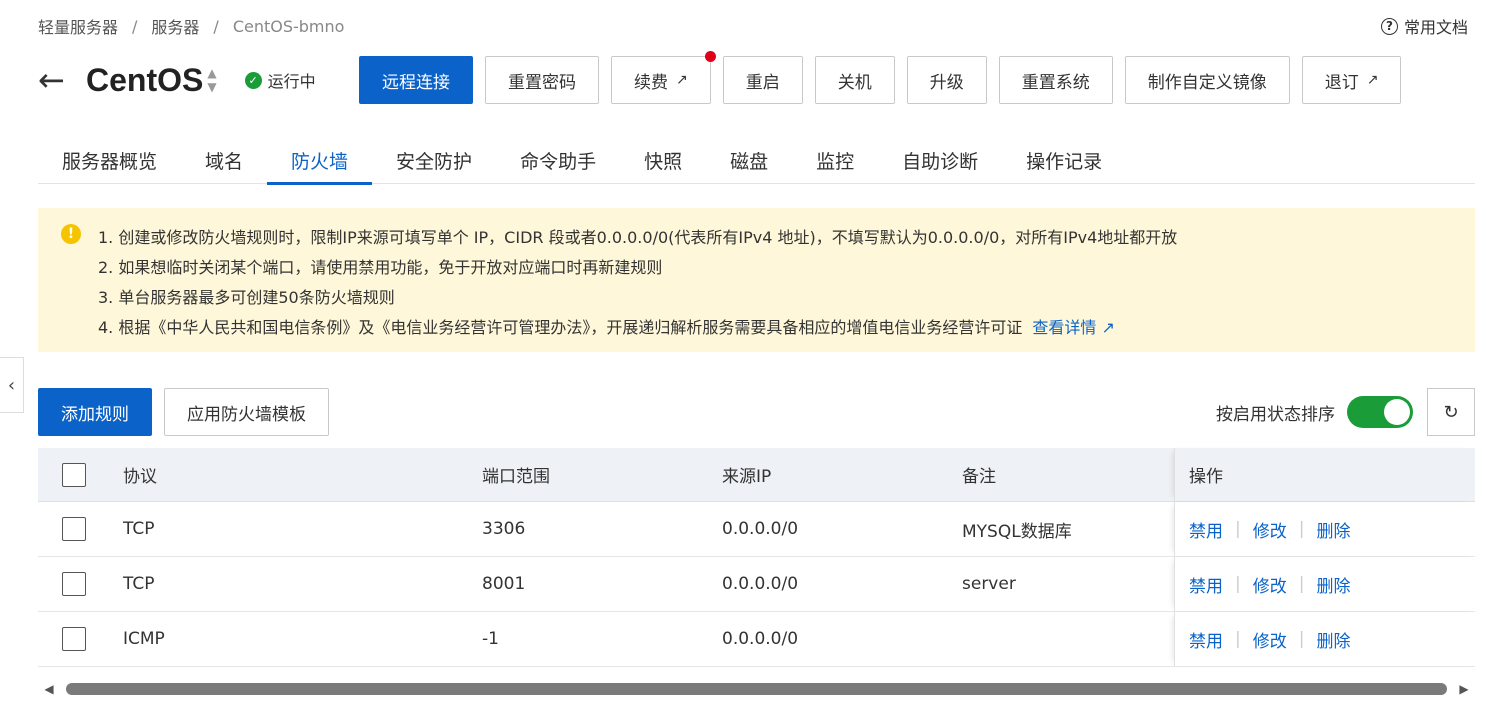 The height and width of the screenshot is (711, 1498). I want to click on breadcrumb-item-servers: 服务器, so click(175, 26).